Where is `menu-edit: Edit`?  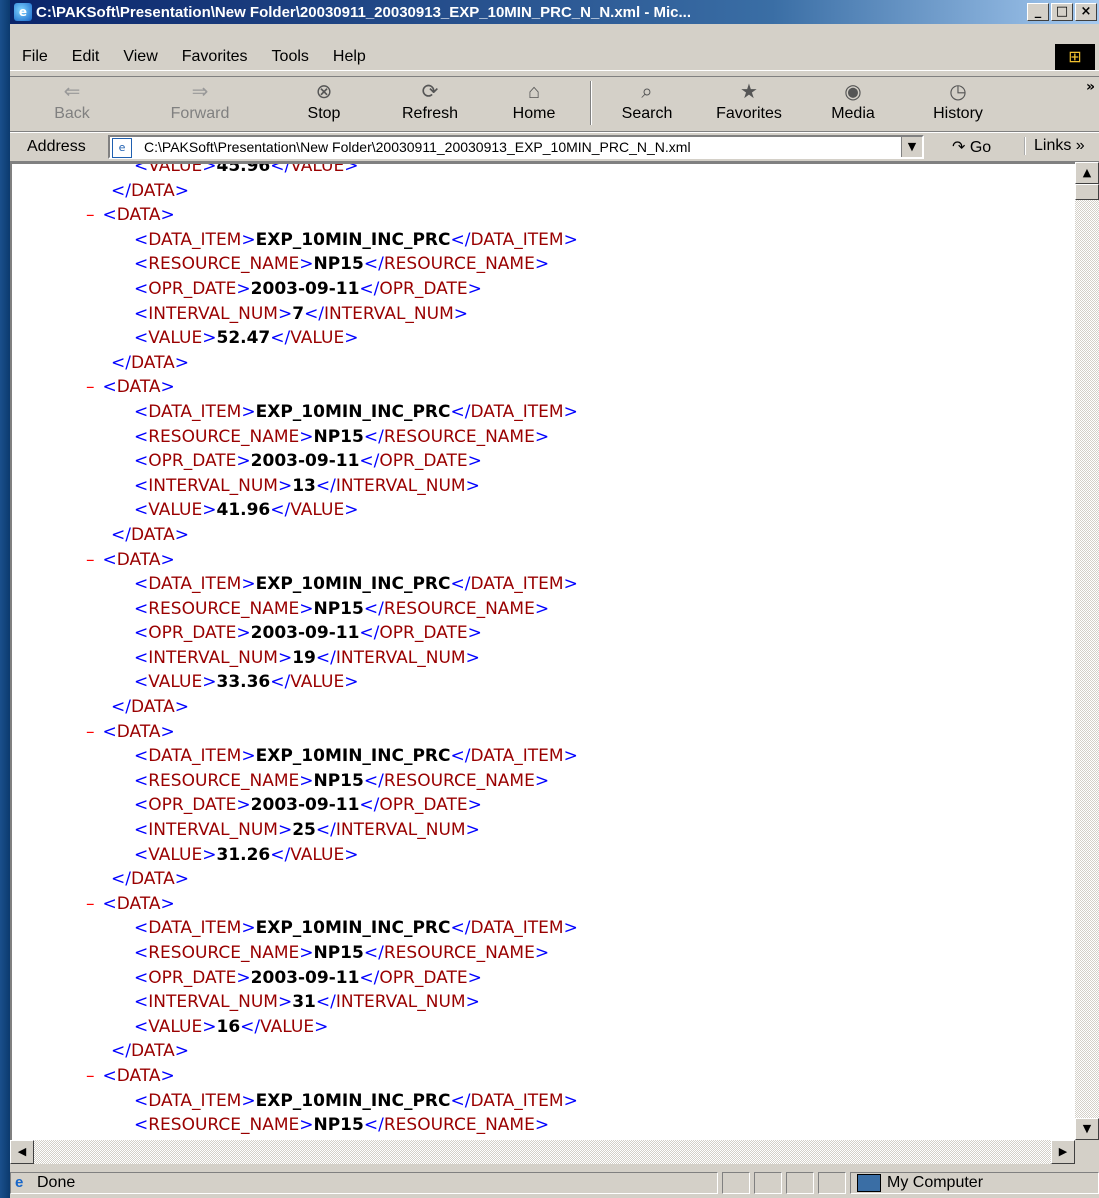 menu-edit: Edit is located at coordinates (86, 57).